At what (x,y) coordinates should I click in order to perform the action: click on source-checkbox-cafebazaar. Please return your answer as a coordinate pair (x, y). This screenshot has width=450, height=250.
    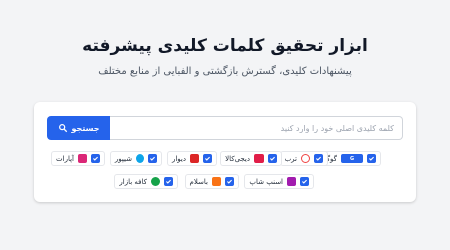
    Looking at the image, I should click on (168, 181).